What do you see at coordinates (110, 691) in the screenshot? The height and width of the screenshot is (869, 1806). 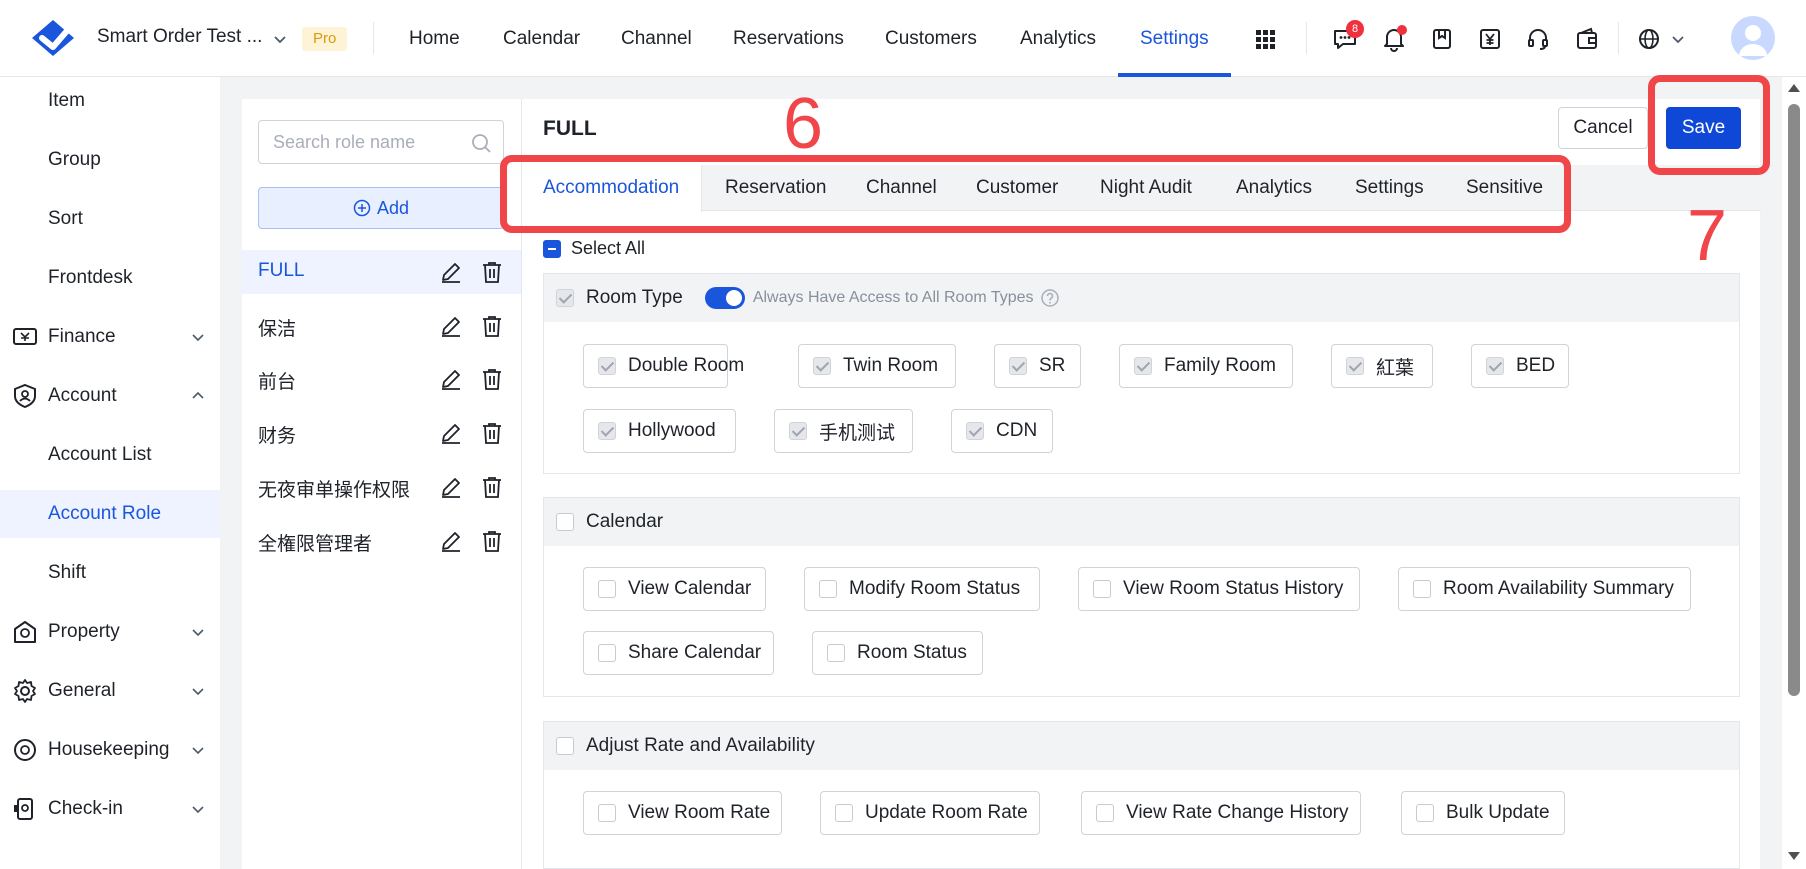 I see `sidebar-item-general: General` at bounding box center [110, 691].